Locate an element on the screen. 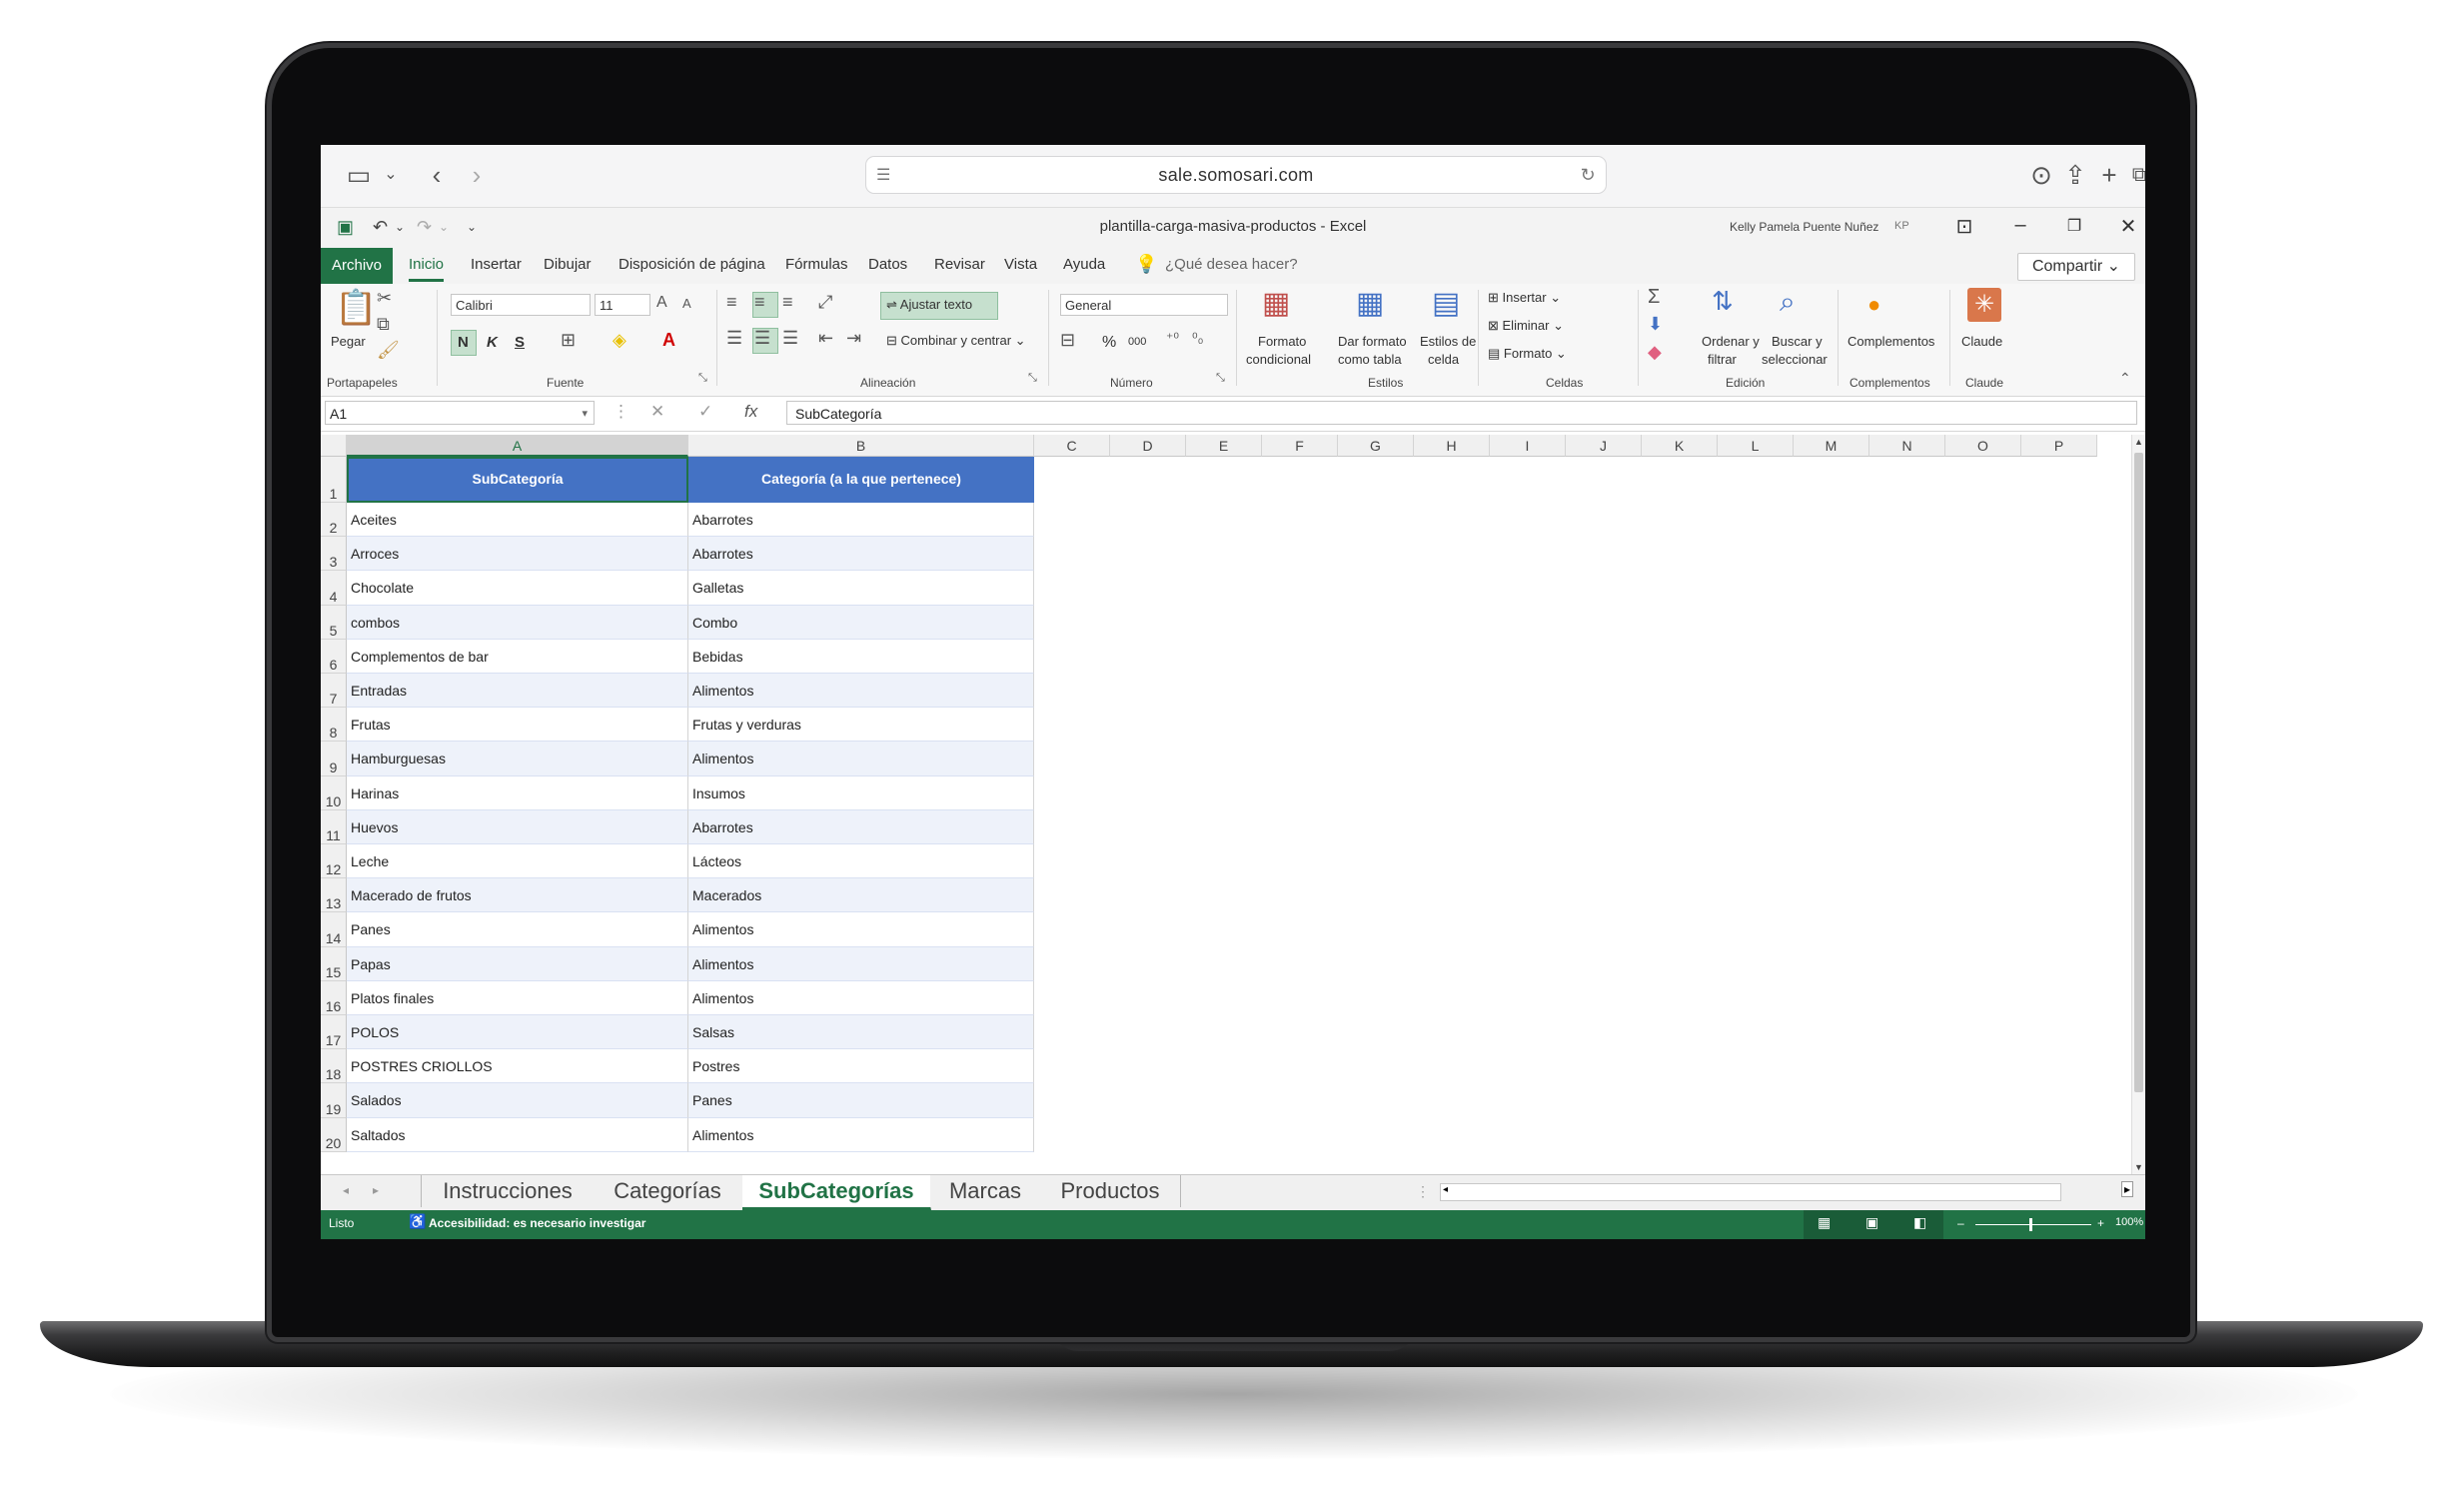 Image resolution: width=2464 pixels, height=1511 pixels. font-name-select: Calibri is located at coordinates (521, 305).